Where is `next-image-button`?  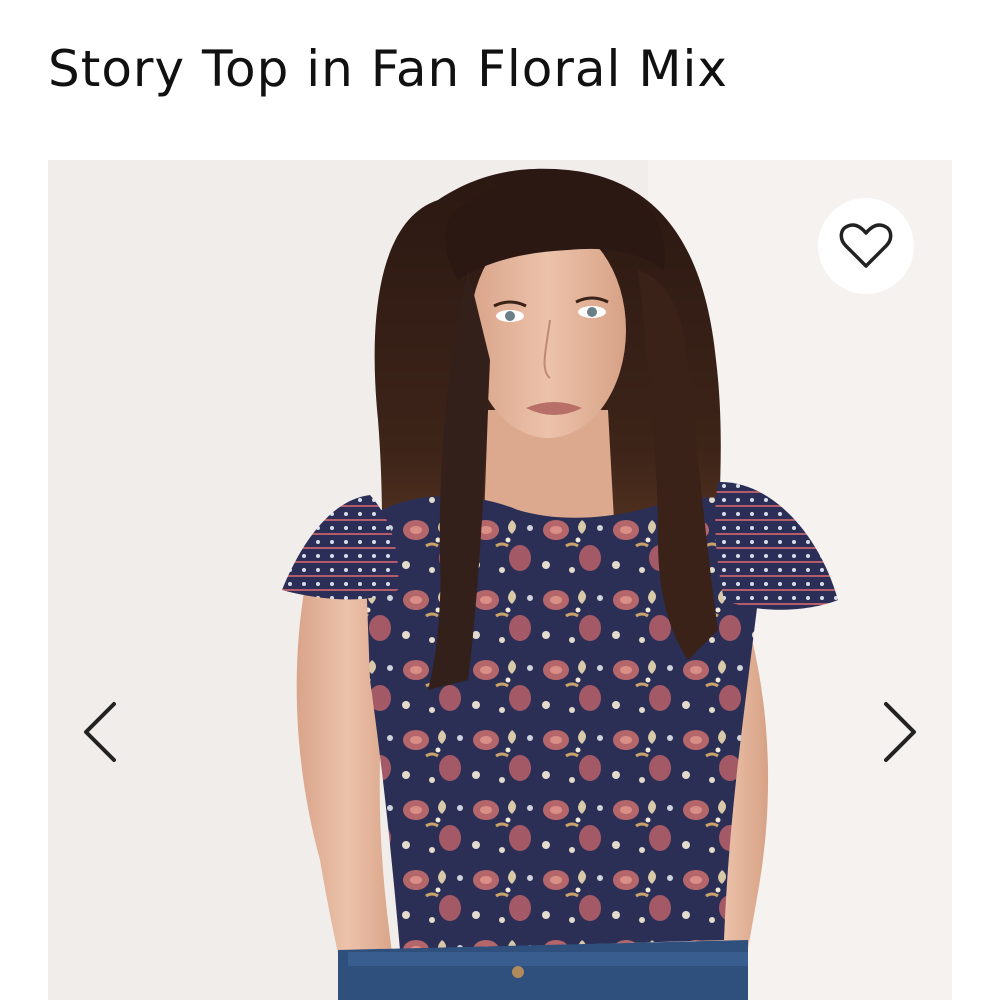
next-image-button is located at coordinates (900, 732).